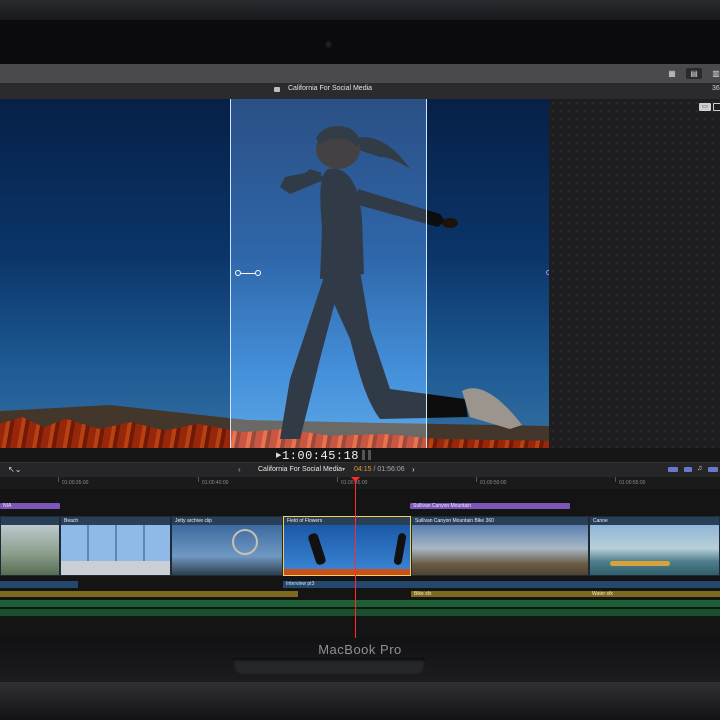 The width and height of the screenshot is (720, 720). Describe the element at coordinates (75, 483) in the screenshot. I see `ruler-tick: 01:00:35:00` at that location.